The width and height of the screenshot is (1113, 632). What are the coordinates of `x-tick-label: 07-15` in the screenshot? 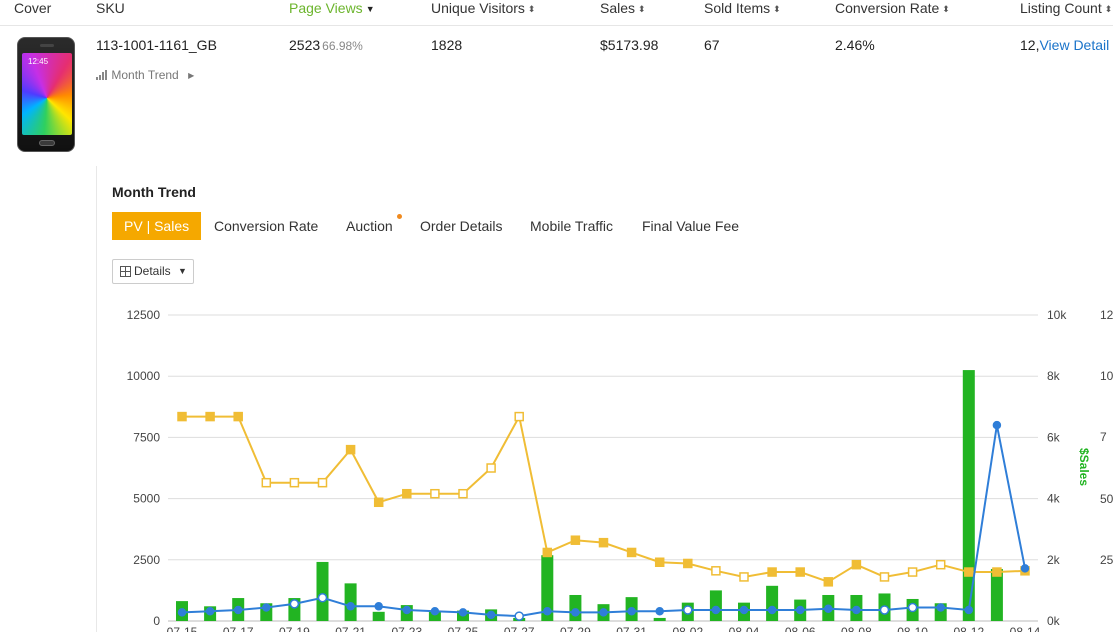 It's located at (182, 628).